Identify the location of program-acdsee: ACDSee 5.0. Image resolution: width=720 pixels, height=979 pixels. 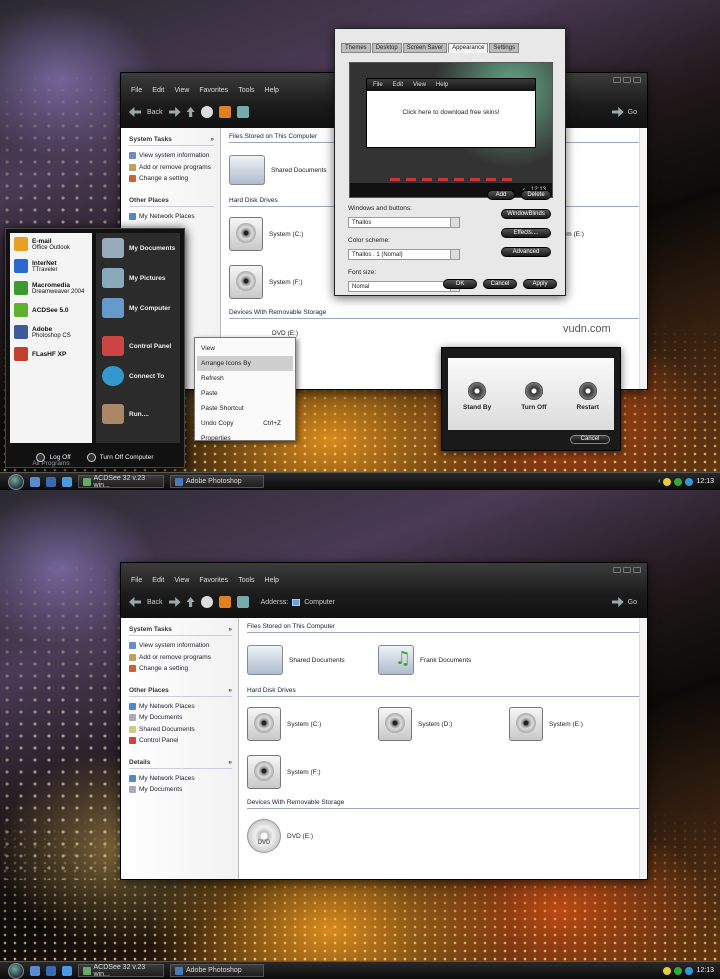
(51, 310).